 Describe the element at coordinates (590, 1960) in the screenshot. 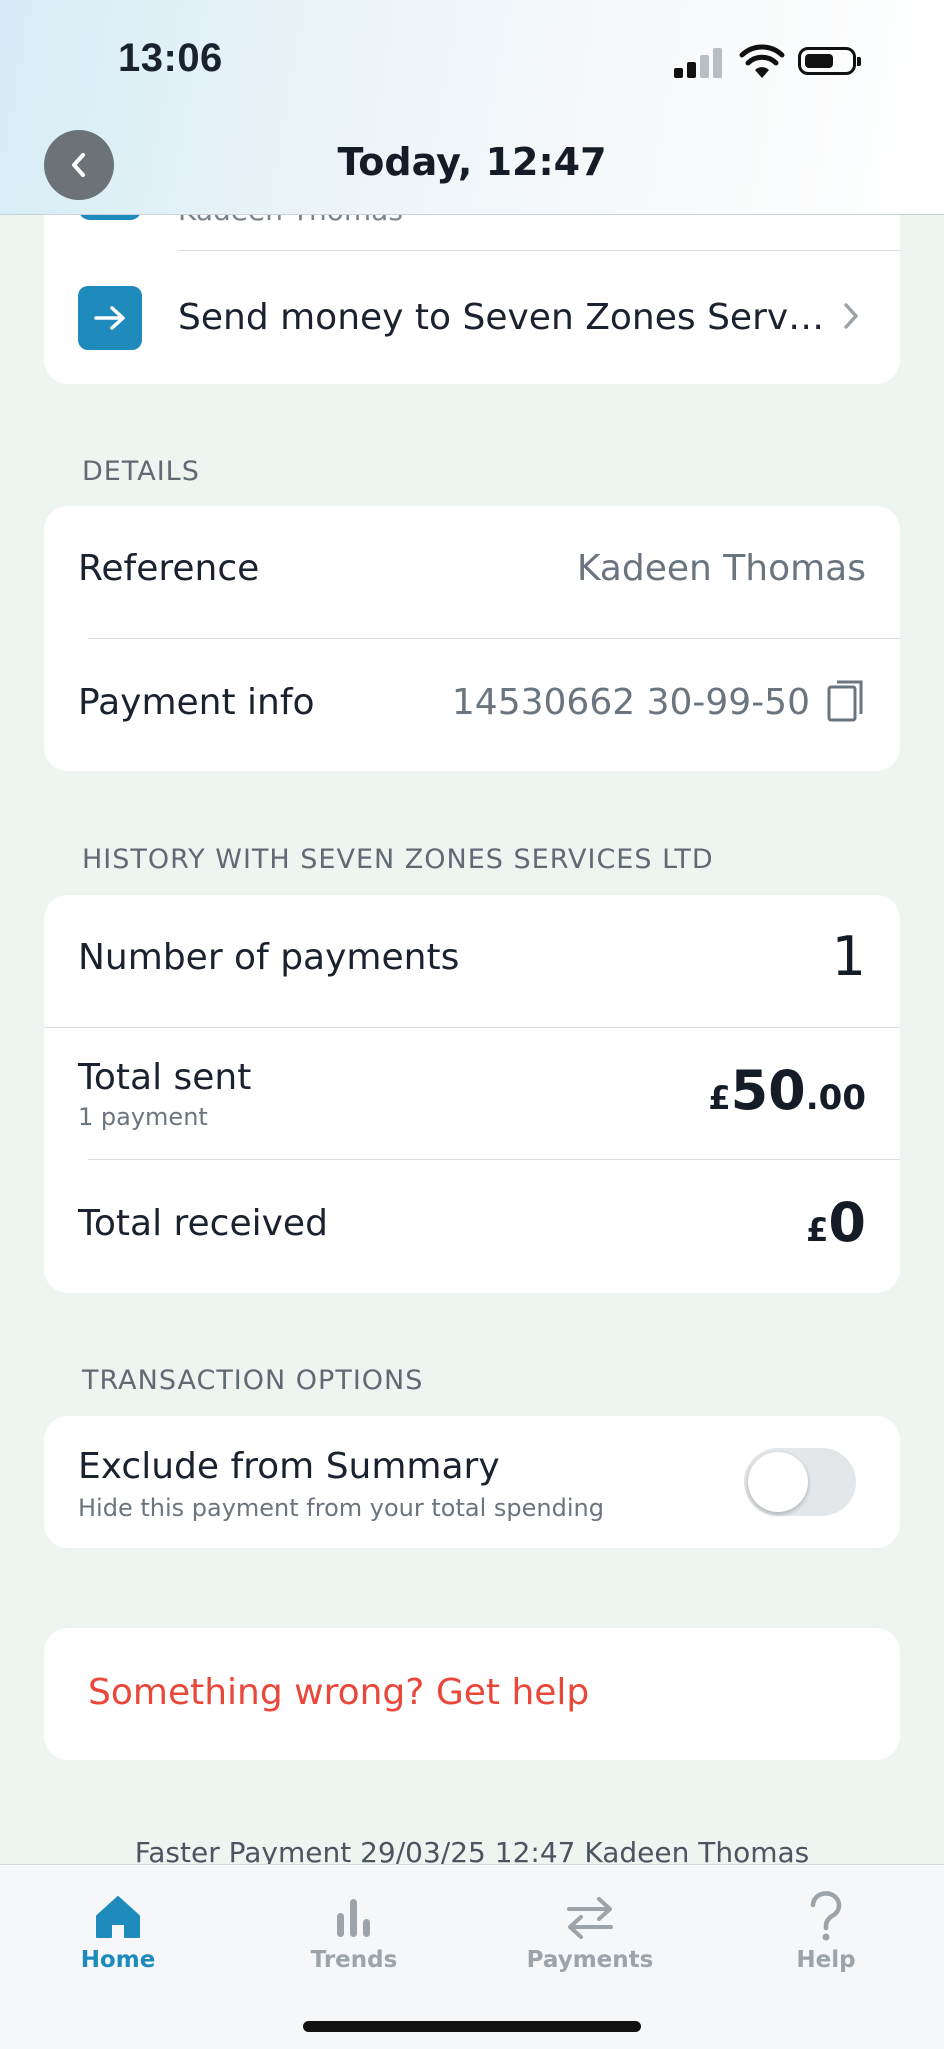

I see `tab-payments-label: Payments` at that location.